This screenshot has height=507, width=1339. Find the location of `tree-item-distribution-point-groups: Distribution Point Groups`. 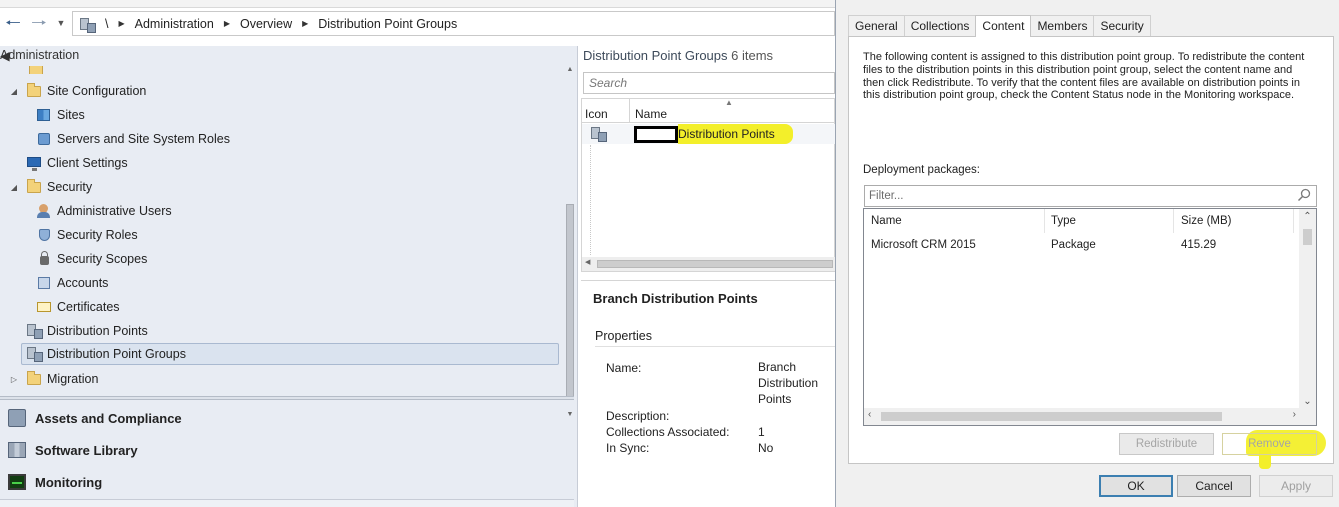

tree-item-distribution-point-groups: Distribution Point Groups is located at coordinates (290, 354).